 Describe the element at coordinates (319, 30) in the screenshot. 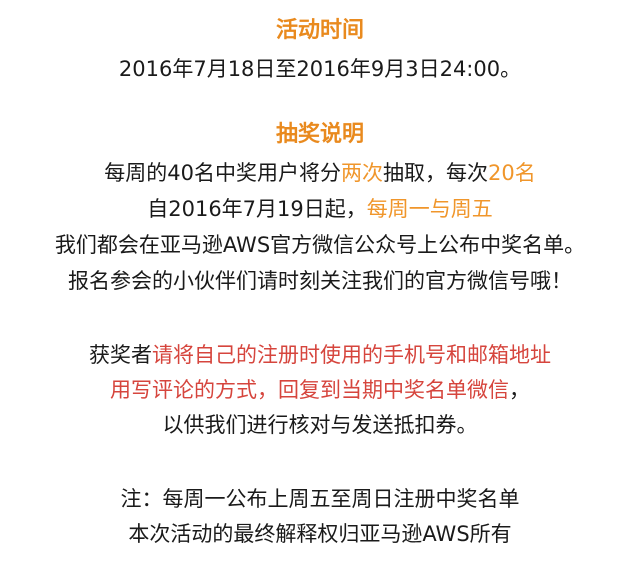

I see `activity-time-heading: 活动时间` at that location.